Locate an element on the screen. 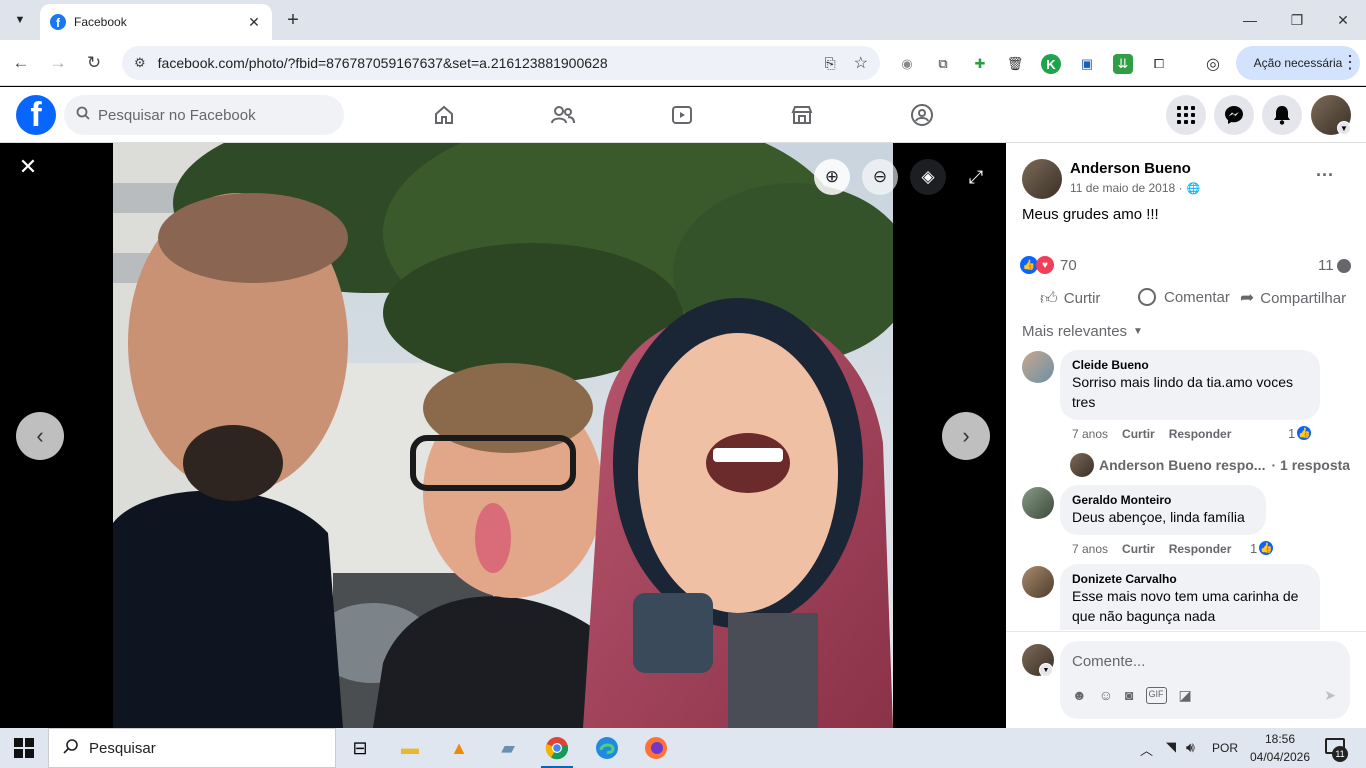  network-icon: ◥ is located at coordinates (1171, 747).